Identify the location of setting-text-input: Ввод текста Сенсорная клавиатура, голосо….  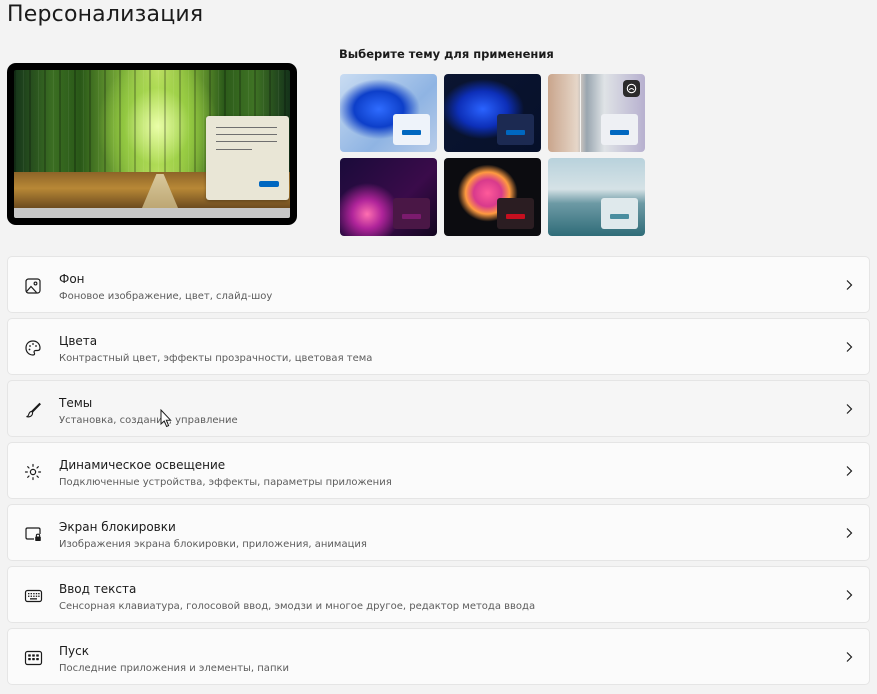
(438, 594).